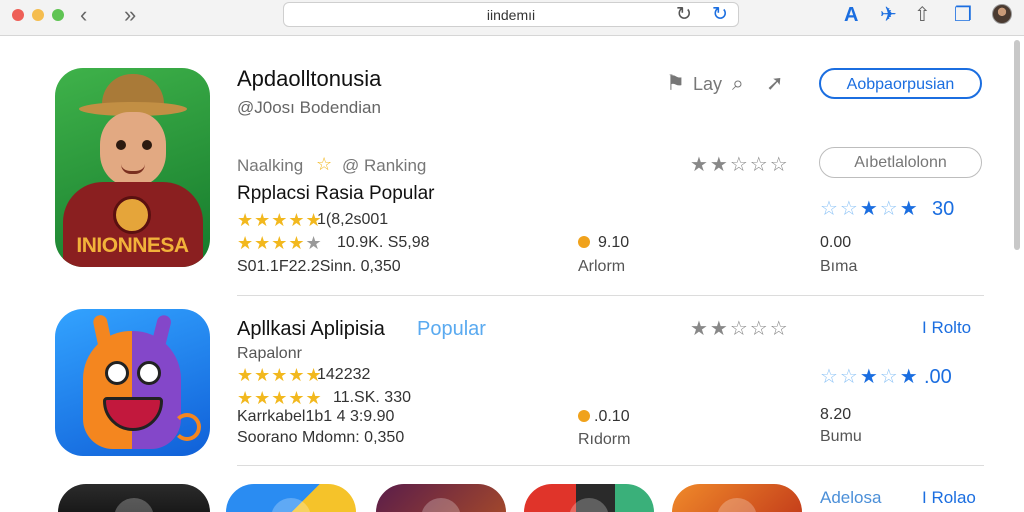 The image size is (1024, 512). Describe the element at coordinates (384, 165) in the screenshot. I see `ranking-at: @ Ranking` at that location.